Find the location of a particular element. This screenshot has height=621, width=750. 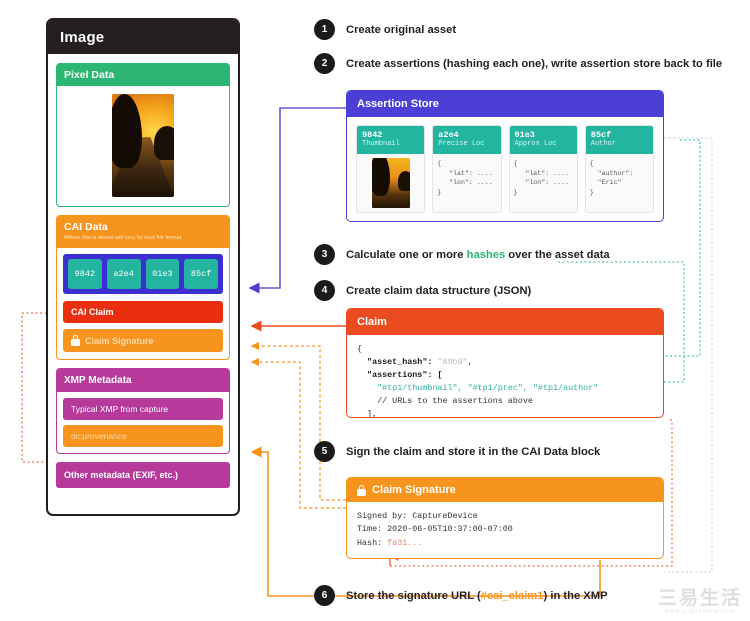

assertion-card-body is located at coordinates (390, 183).